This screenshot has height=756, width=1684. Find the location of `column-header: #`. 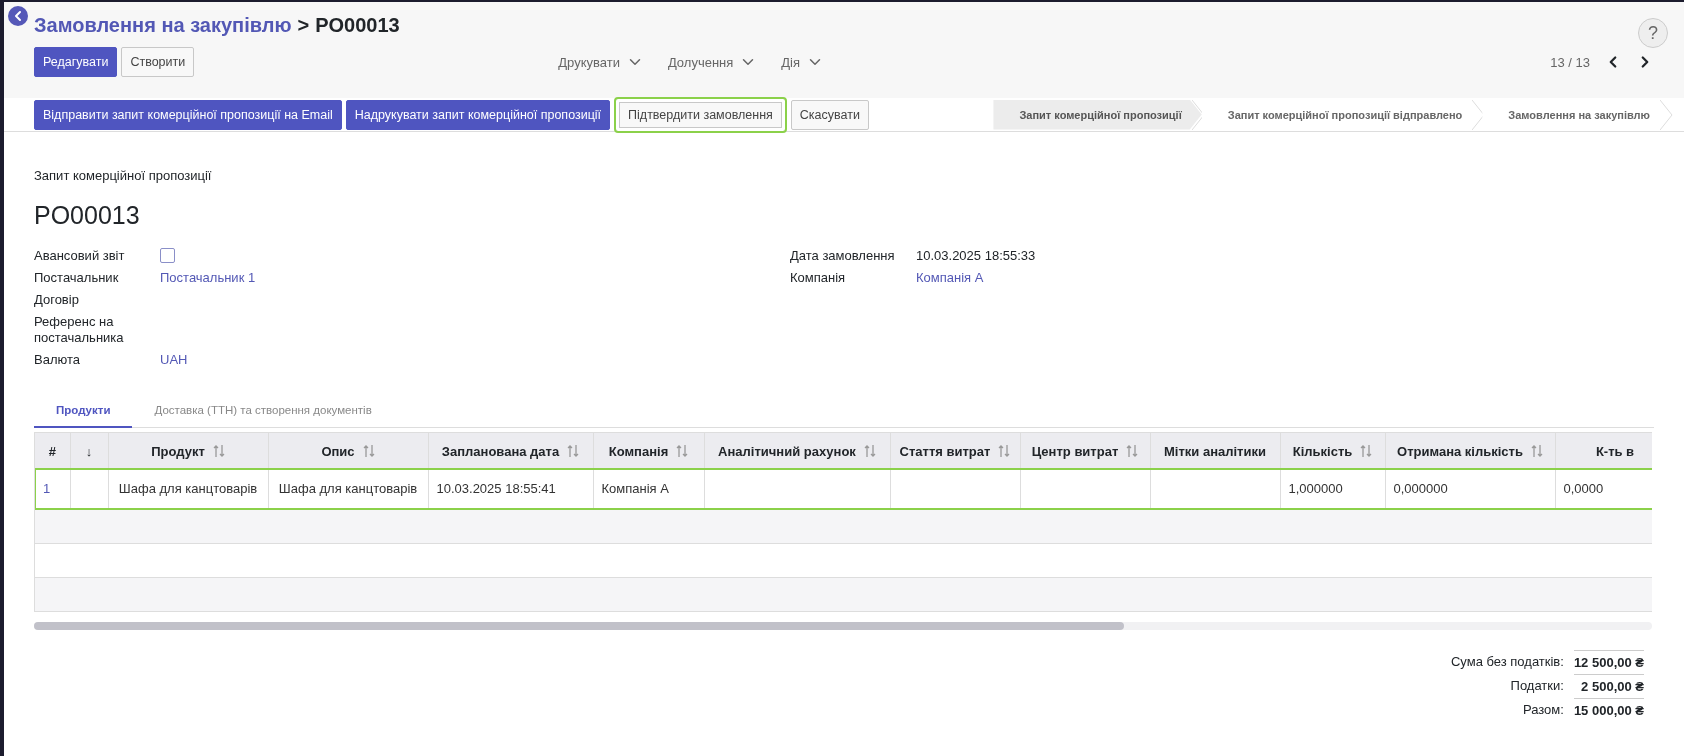

column-header: # is located at coordinates (52, 451).